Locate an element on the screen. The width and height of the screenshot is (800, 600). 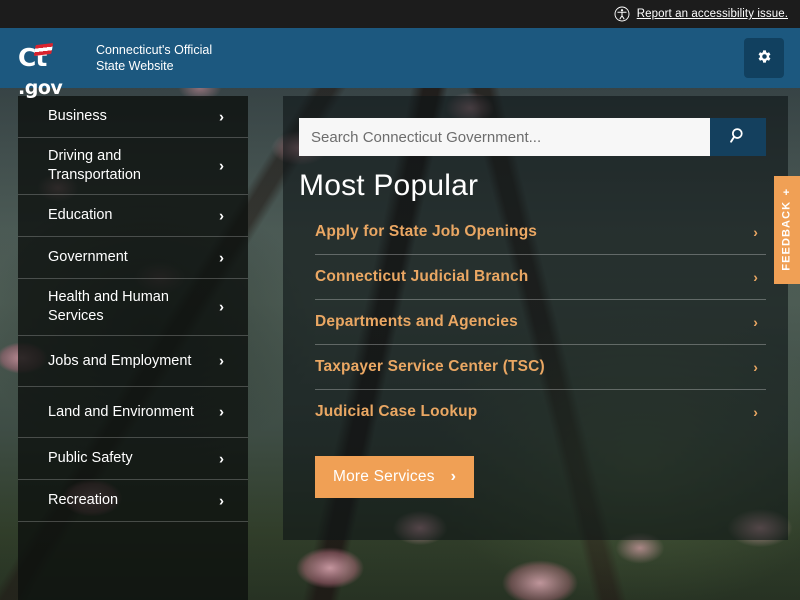
sidebar-item-label: Jobs and Employment is located at coordinates (120, 360).